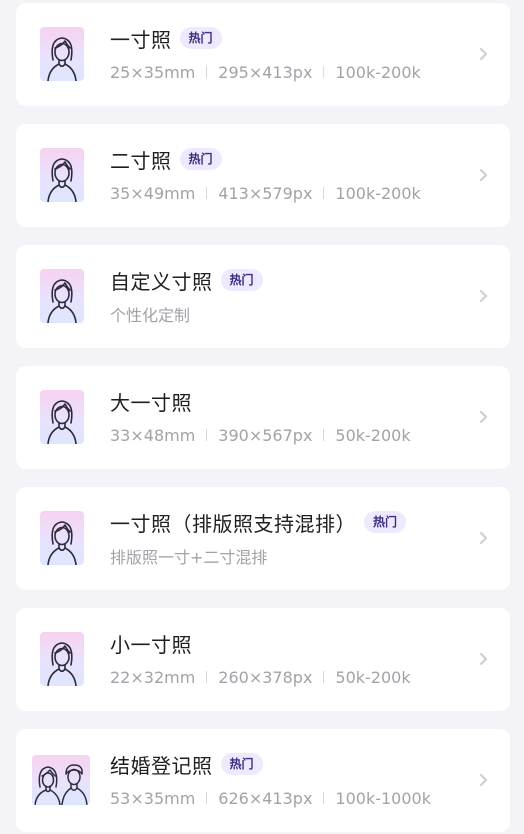 The height and width of the screenshot is (834, 524). Describe the element at coordinates (263, 175) in the screenshot. I see `size-card-two-inch: 二寸照 热门 35×49mm 413×579px 100k-200k` at that location.